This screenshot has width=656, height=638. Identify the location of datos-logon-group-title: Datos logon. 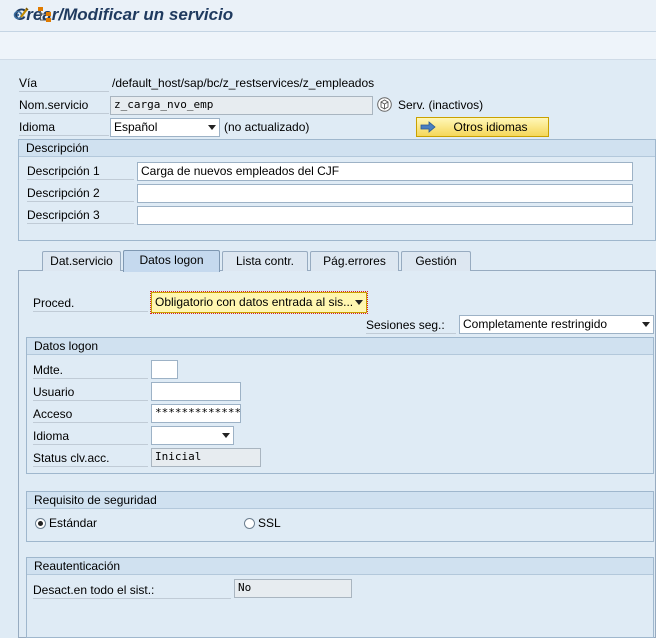
(340, 346).